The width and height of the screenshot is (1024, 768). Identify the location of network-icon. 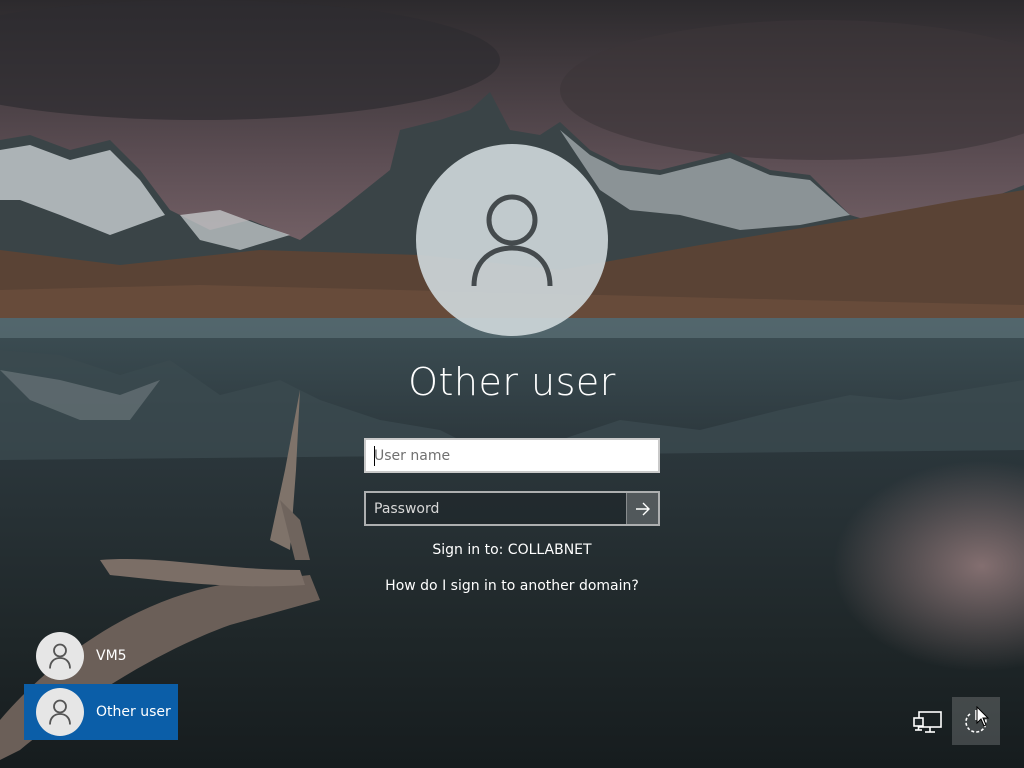
(927, 722).